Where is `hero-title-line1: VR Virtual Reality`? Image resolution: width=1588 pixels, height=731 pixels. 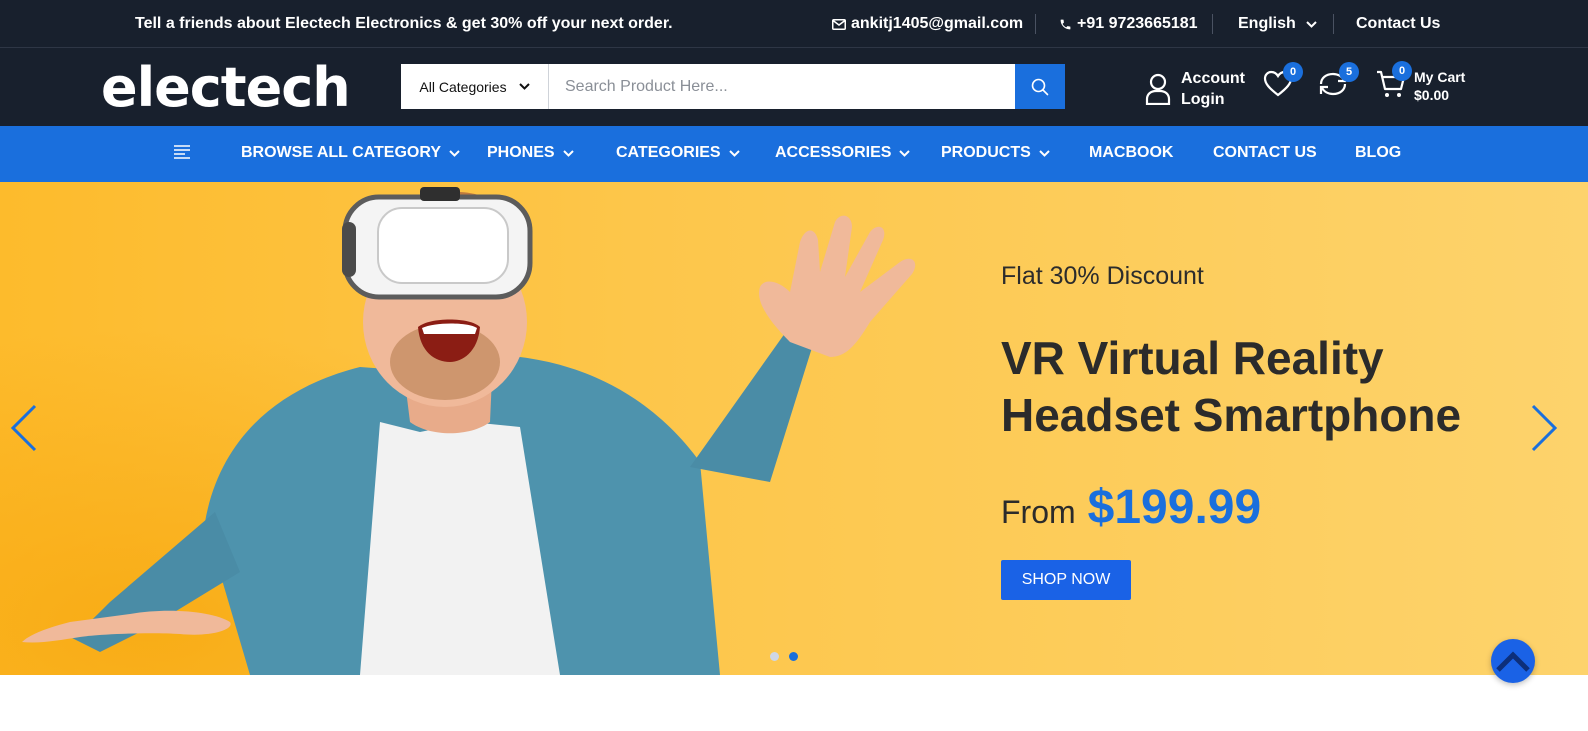 hero-title-line1: VR Virtual Reality is located at coordinates (1192, 358).